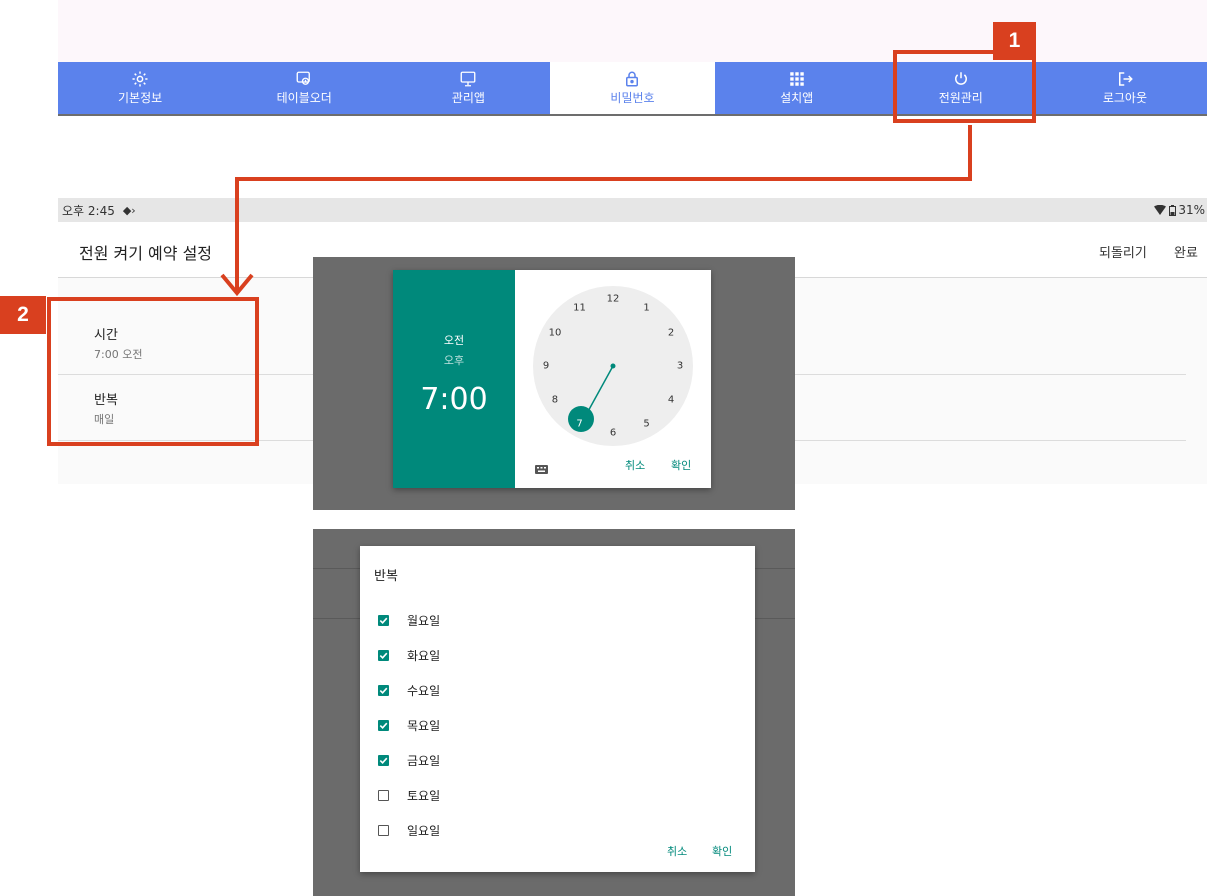  Describe the element at coordinates (23, 315) in the screenshot. I see `annotation-badge-2: 2` at that location.